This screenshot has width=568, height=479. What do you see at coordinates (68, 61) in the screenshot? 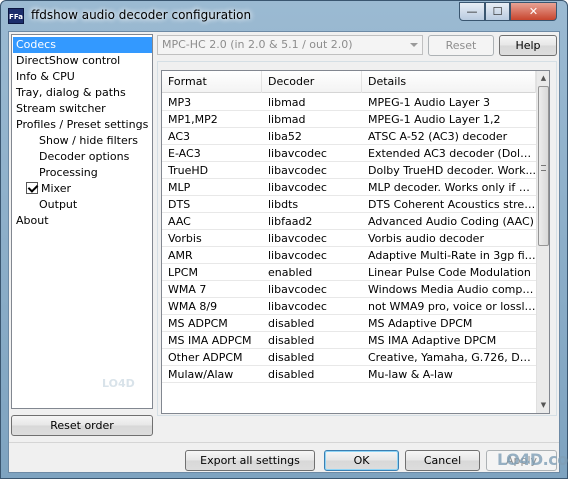
I see `sidebar-item-directshow-control: DirectShow control` at bounding box center [68, 61].